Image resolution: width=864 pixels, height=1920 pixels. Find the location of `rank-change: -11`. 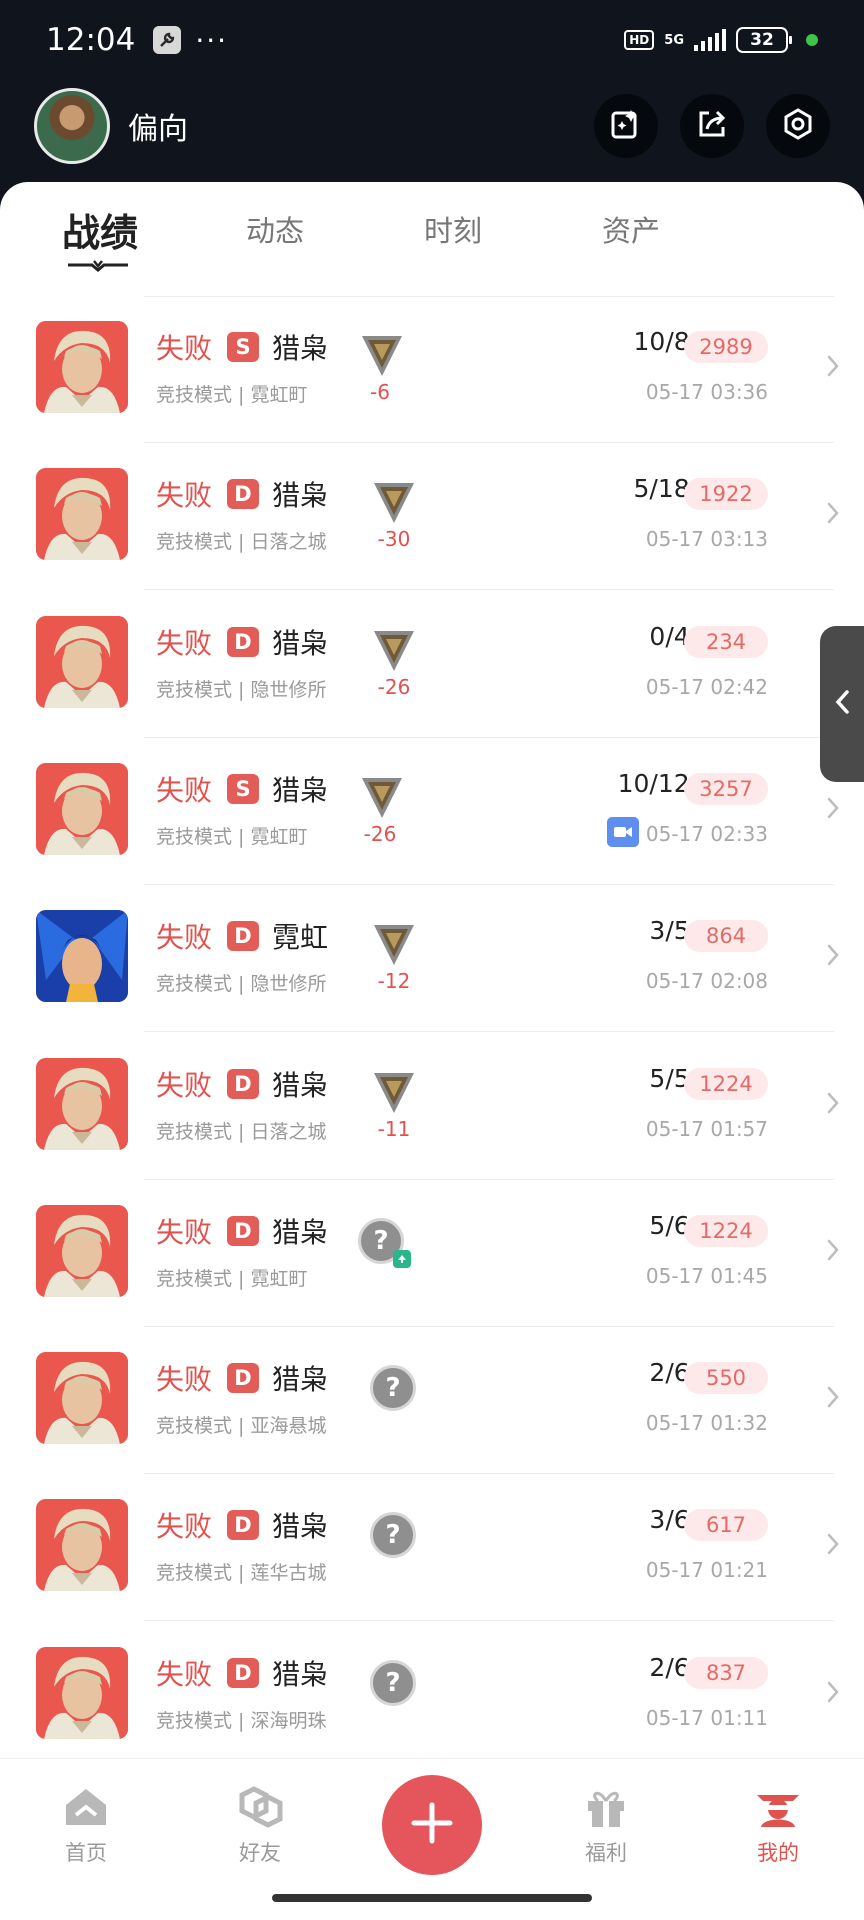

rank-change: -11 is located at coordinates (394, 1128).